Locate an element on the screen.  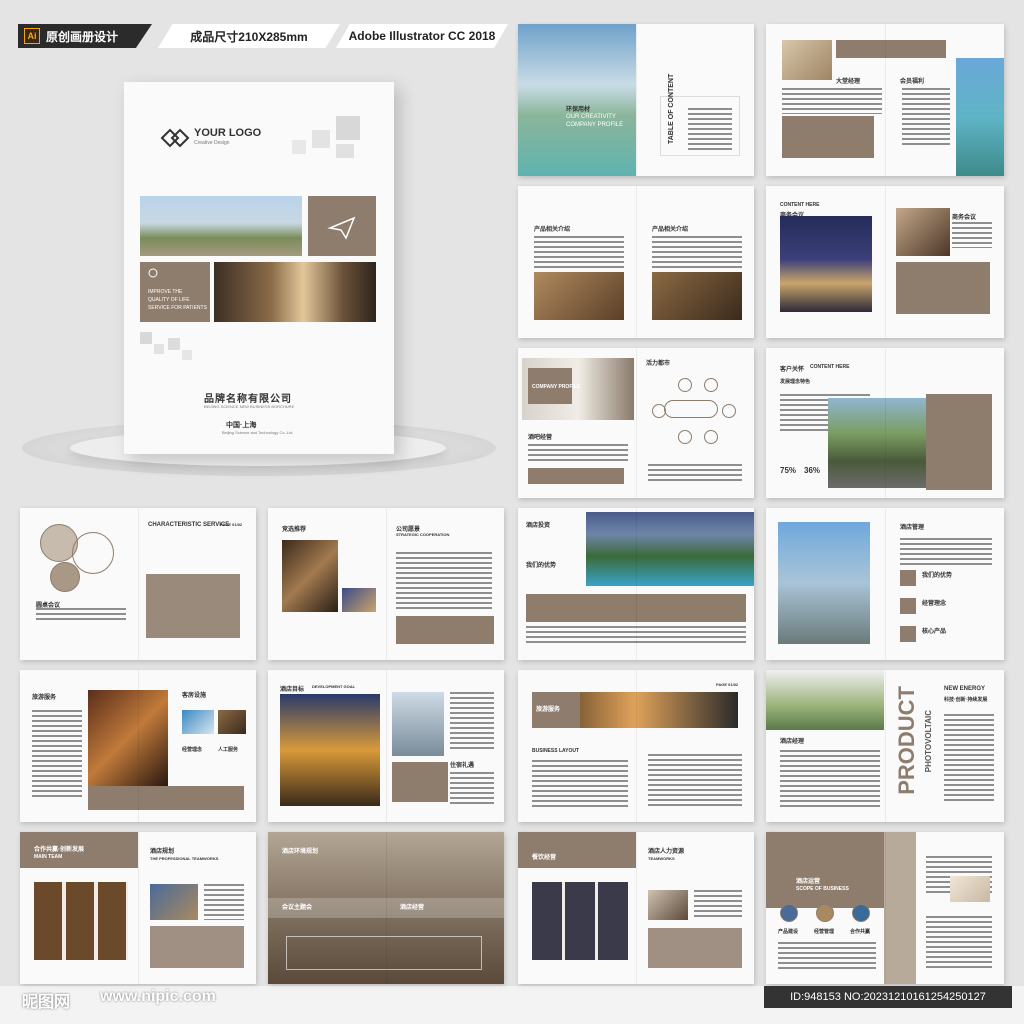
catering-photos is located at coordinates (580, 921).